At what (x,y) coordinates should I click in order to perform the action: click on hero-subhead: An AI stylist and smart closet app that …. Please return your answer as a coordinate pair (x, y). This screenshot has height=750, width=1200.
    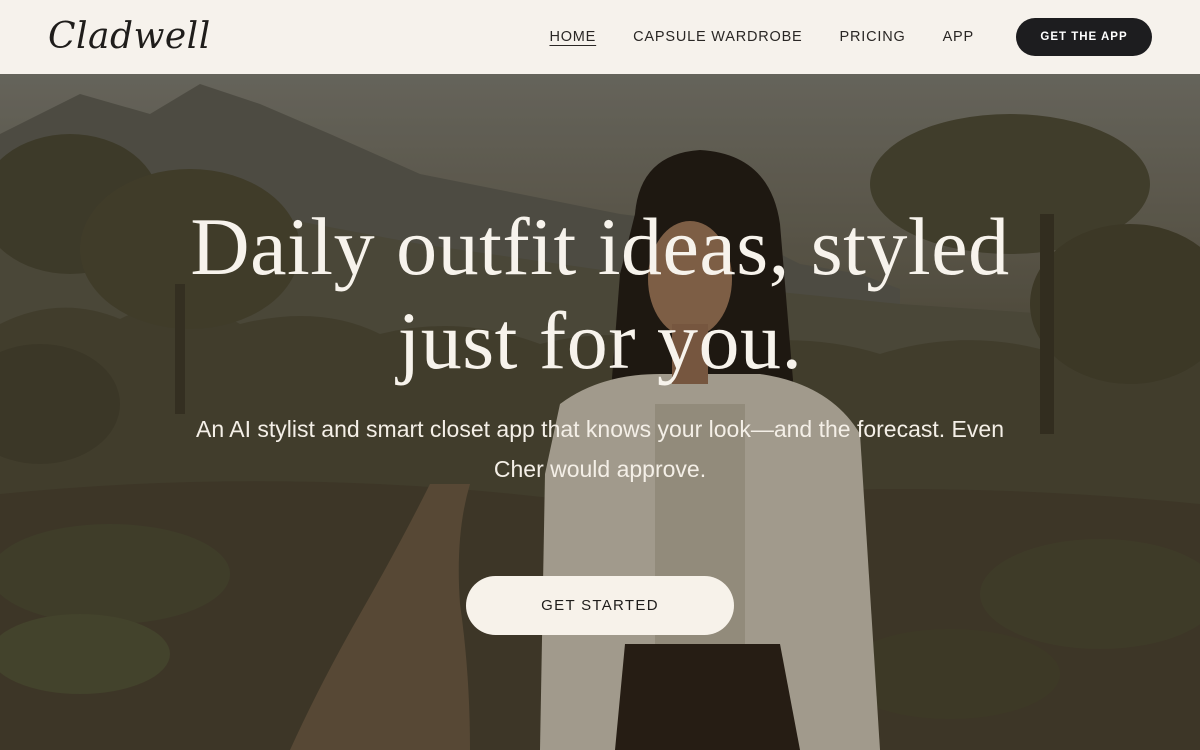
    Looking at the image, I should click on (600, 449).